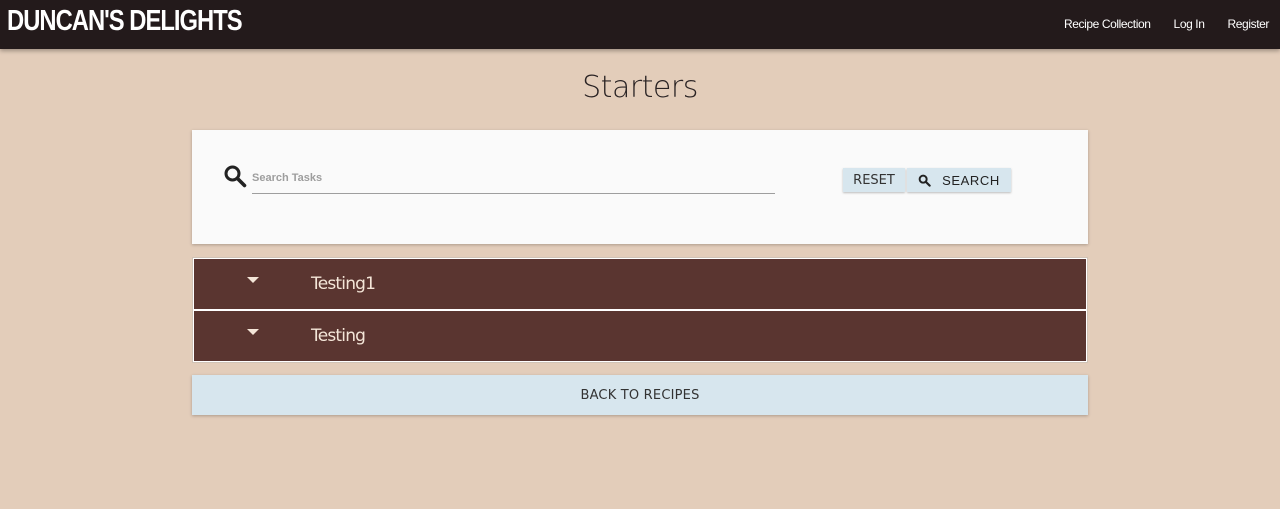 The height and width of the screenshot is (509, 1280). I want to click on recipe-name: Testing1, so click(343, 284).